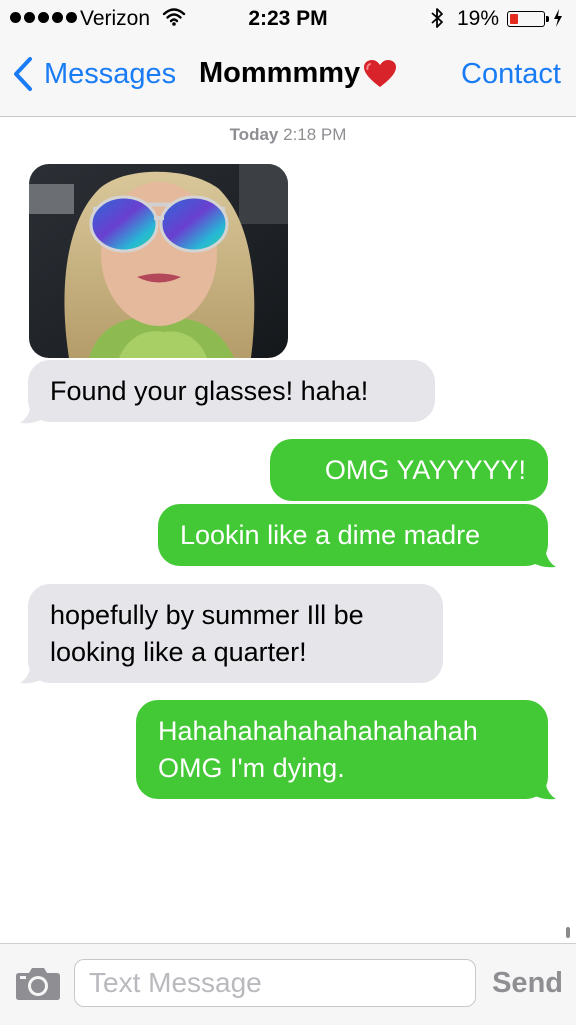 This screenshot has height=1025, width=576. I want to click on message-text-line: hopefully by summer Ill be, so click(207, 614).